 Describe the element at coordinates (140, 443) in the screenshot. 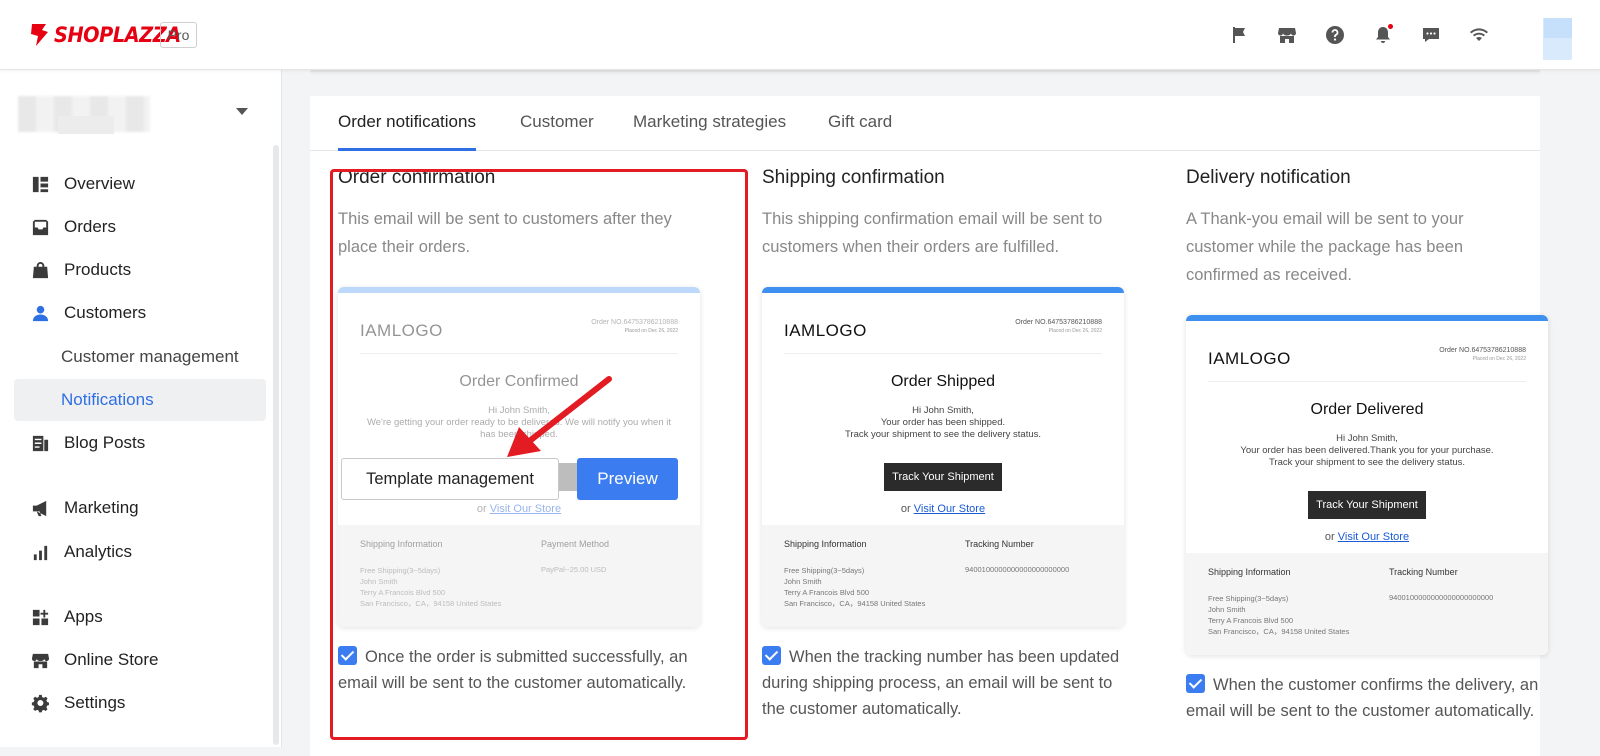

I see `sidebar-item-blog-posts: Blog Posts` at that location.